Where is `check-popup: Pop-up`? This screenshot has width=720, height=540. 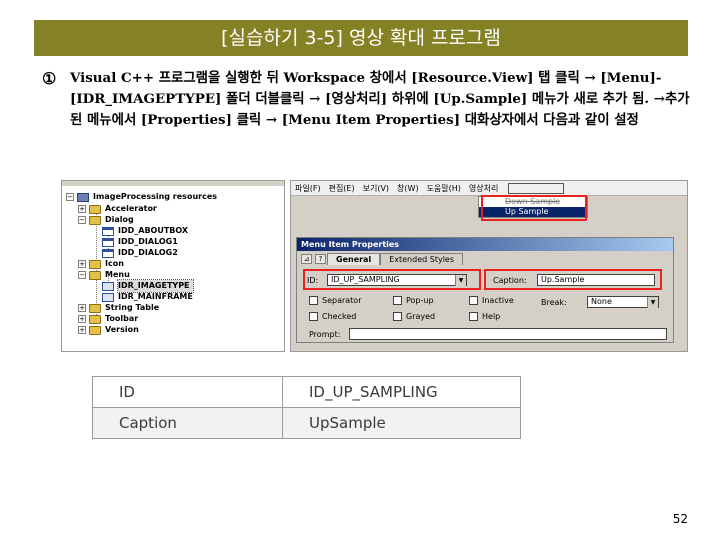 check-popup: Pop-up is located at coordinates (413, 300).